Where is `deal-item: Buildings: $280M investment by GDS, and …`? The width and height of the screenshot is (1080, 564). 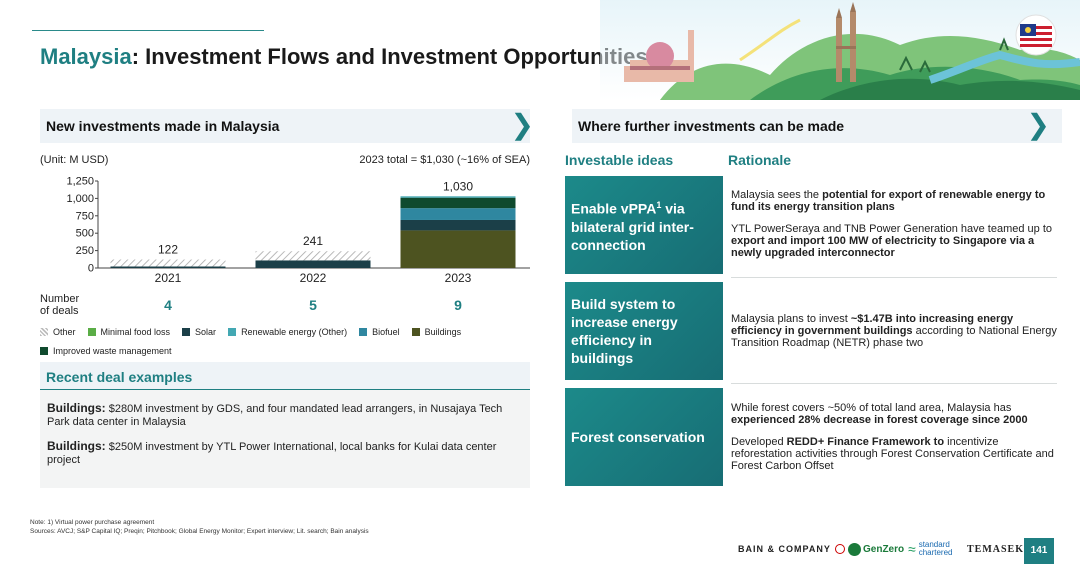
deal-item: Buildings: $280M investment by GDS, and … is located at coordinates (275, 415).